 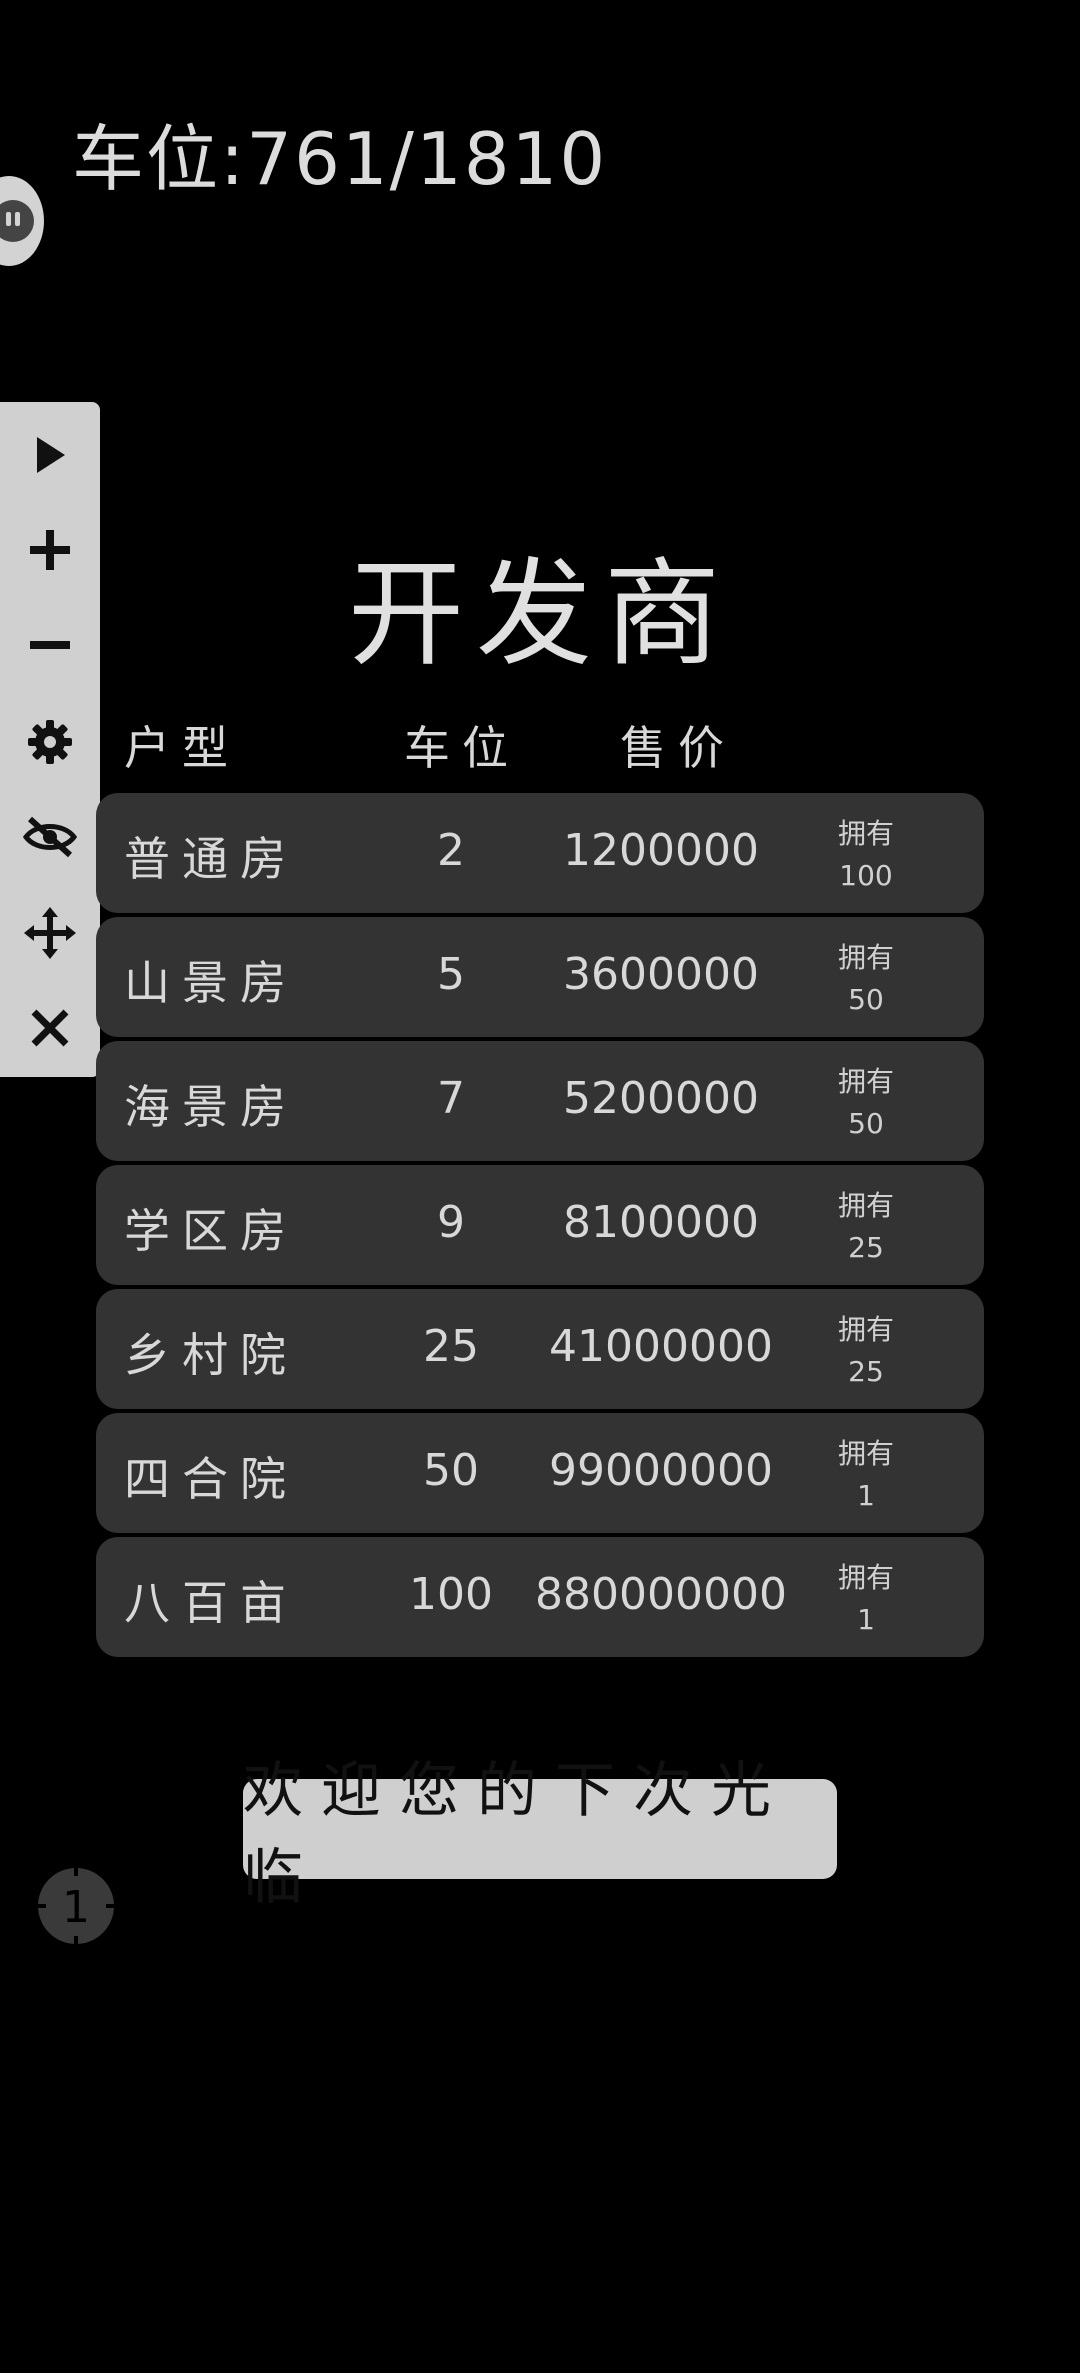 What do you see at coordinates (211, 1479) in the screenshot?
I see `row-house-type: 四合院` at bounding box center [211, 1479].